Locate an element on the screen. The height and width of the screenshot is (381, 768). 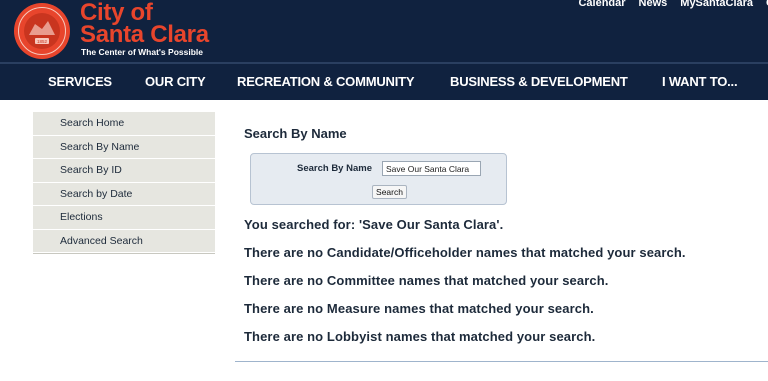
util-link-mysantaclara: MySantaClara is located at coordinates (716, 4).